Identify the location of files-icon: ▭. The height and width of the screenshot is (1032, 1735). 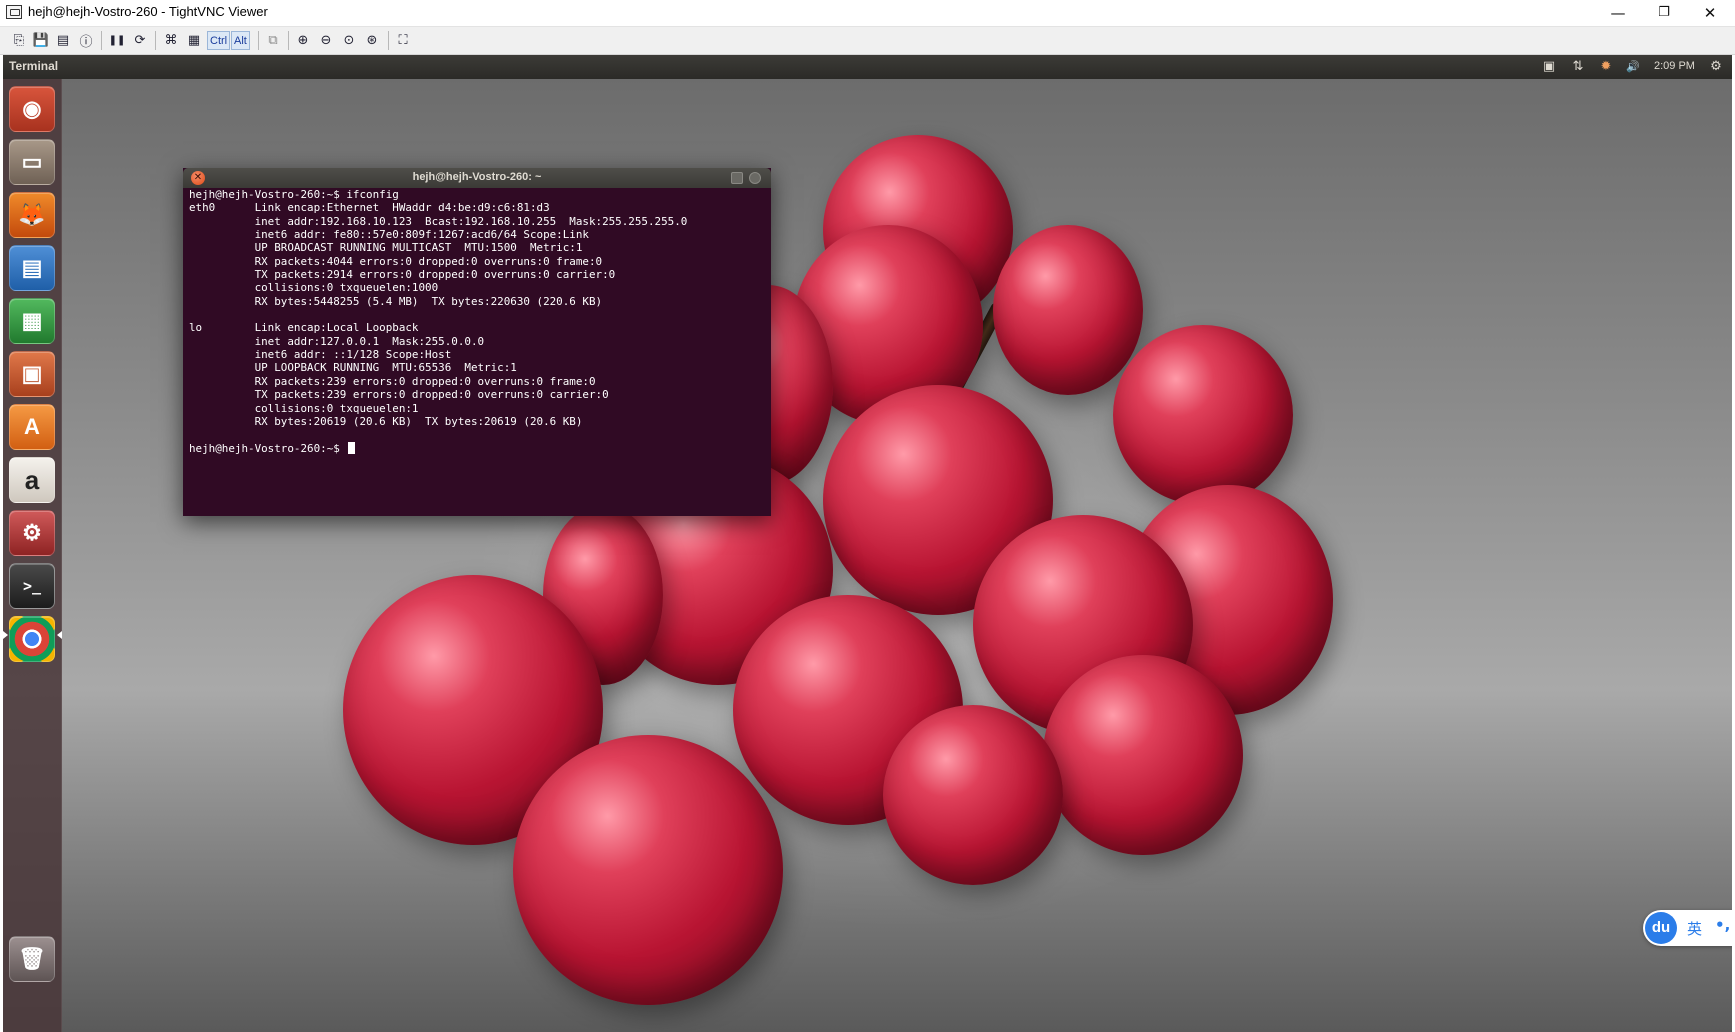
(32, 161).